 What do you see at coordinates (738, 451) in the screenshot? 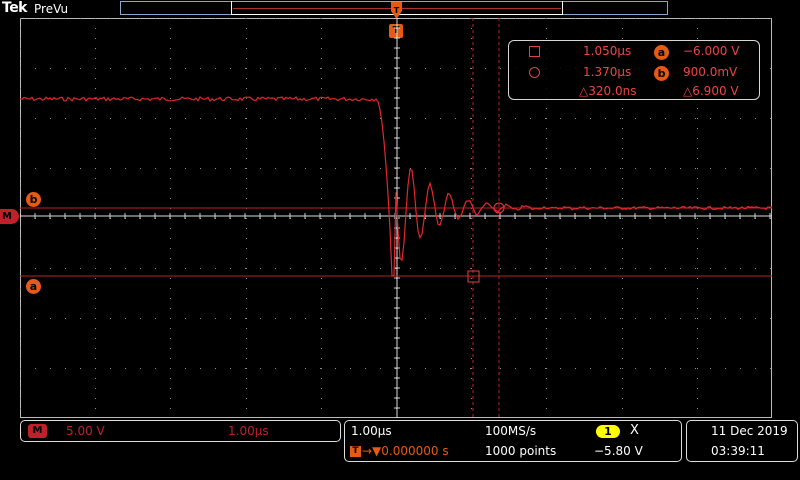
I see `time-display: 03:39:11` at bounding box center [738, 451].